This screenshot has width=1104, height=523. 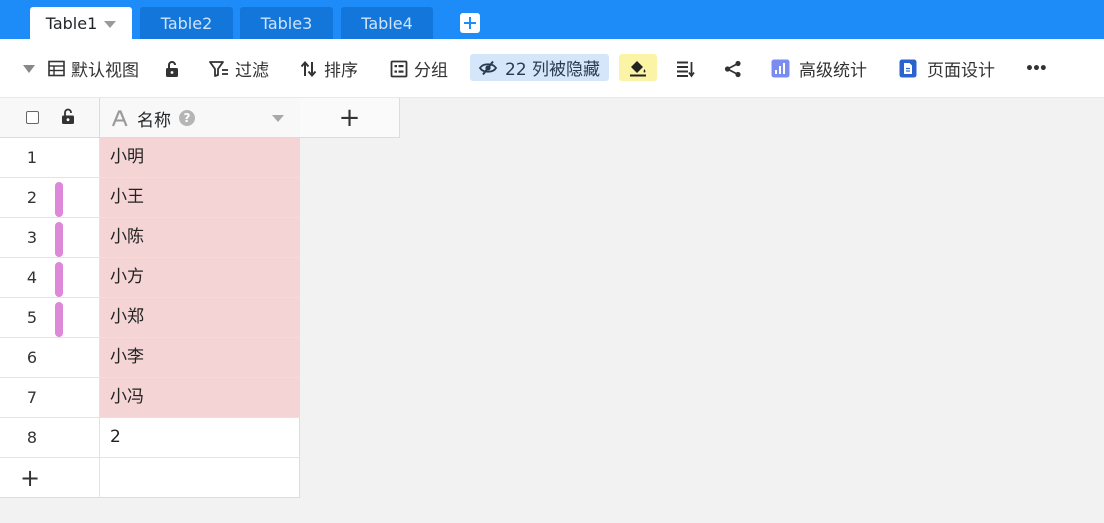 I want to click on view-name: 默认视图, so click(x=105, y=71).